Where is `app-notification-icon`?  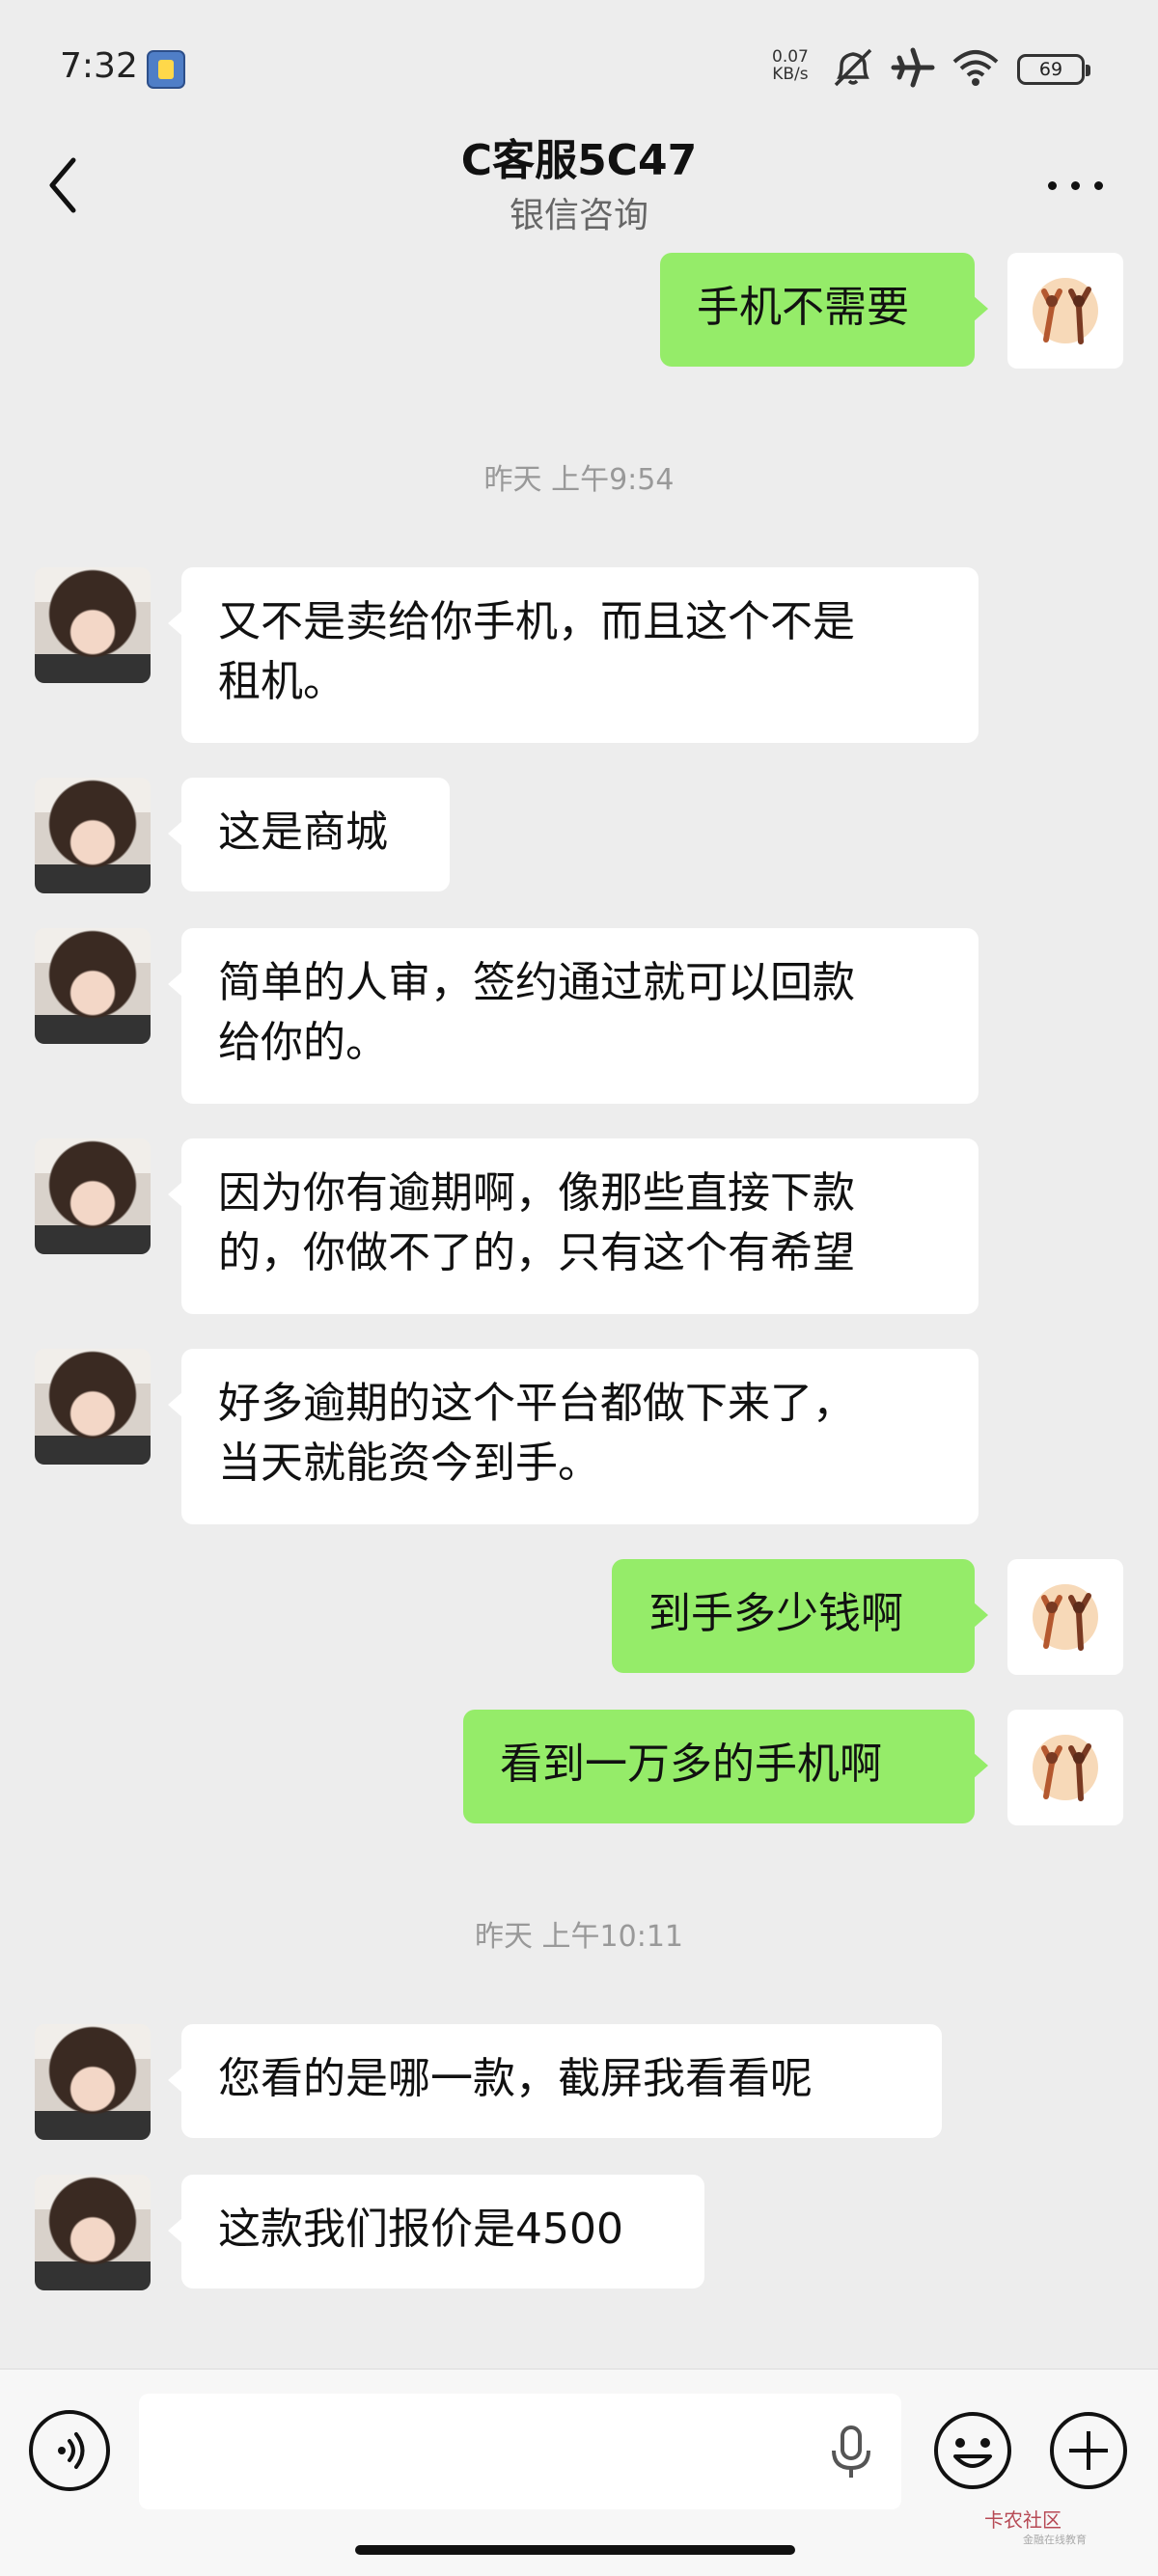 app-notification-icon is located at coordinates (166, 69).